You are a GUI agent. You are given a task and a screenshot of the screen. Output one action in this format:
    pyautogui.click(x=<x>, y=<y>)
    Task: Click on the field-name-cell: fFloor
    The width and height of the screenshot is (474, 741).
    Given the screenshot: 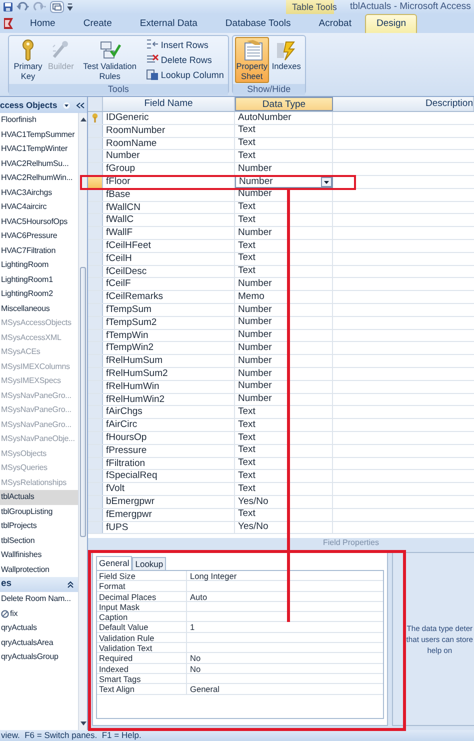 What is the action you would take?
    pyautogui.click(x=169, y=182)
    